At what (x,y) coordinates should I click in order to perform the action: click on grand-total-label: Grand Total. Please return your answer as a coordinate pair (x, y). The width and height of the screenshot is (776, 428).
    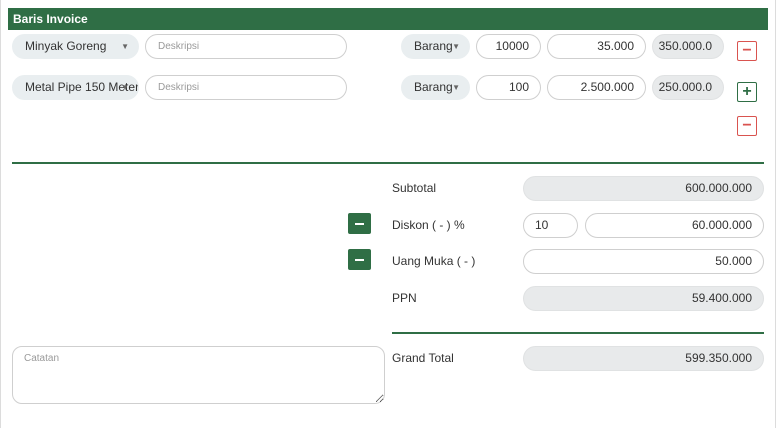
    Looking at the image, I should click on (423, 358).